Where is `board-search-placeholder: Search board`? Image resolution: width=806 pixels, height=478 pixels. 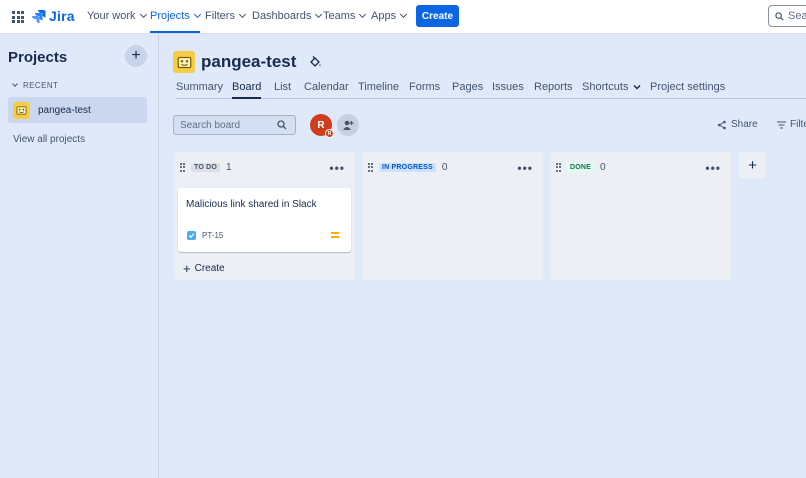 board-search-placeholder: Search board is located at coordinates (210, 125).